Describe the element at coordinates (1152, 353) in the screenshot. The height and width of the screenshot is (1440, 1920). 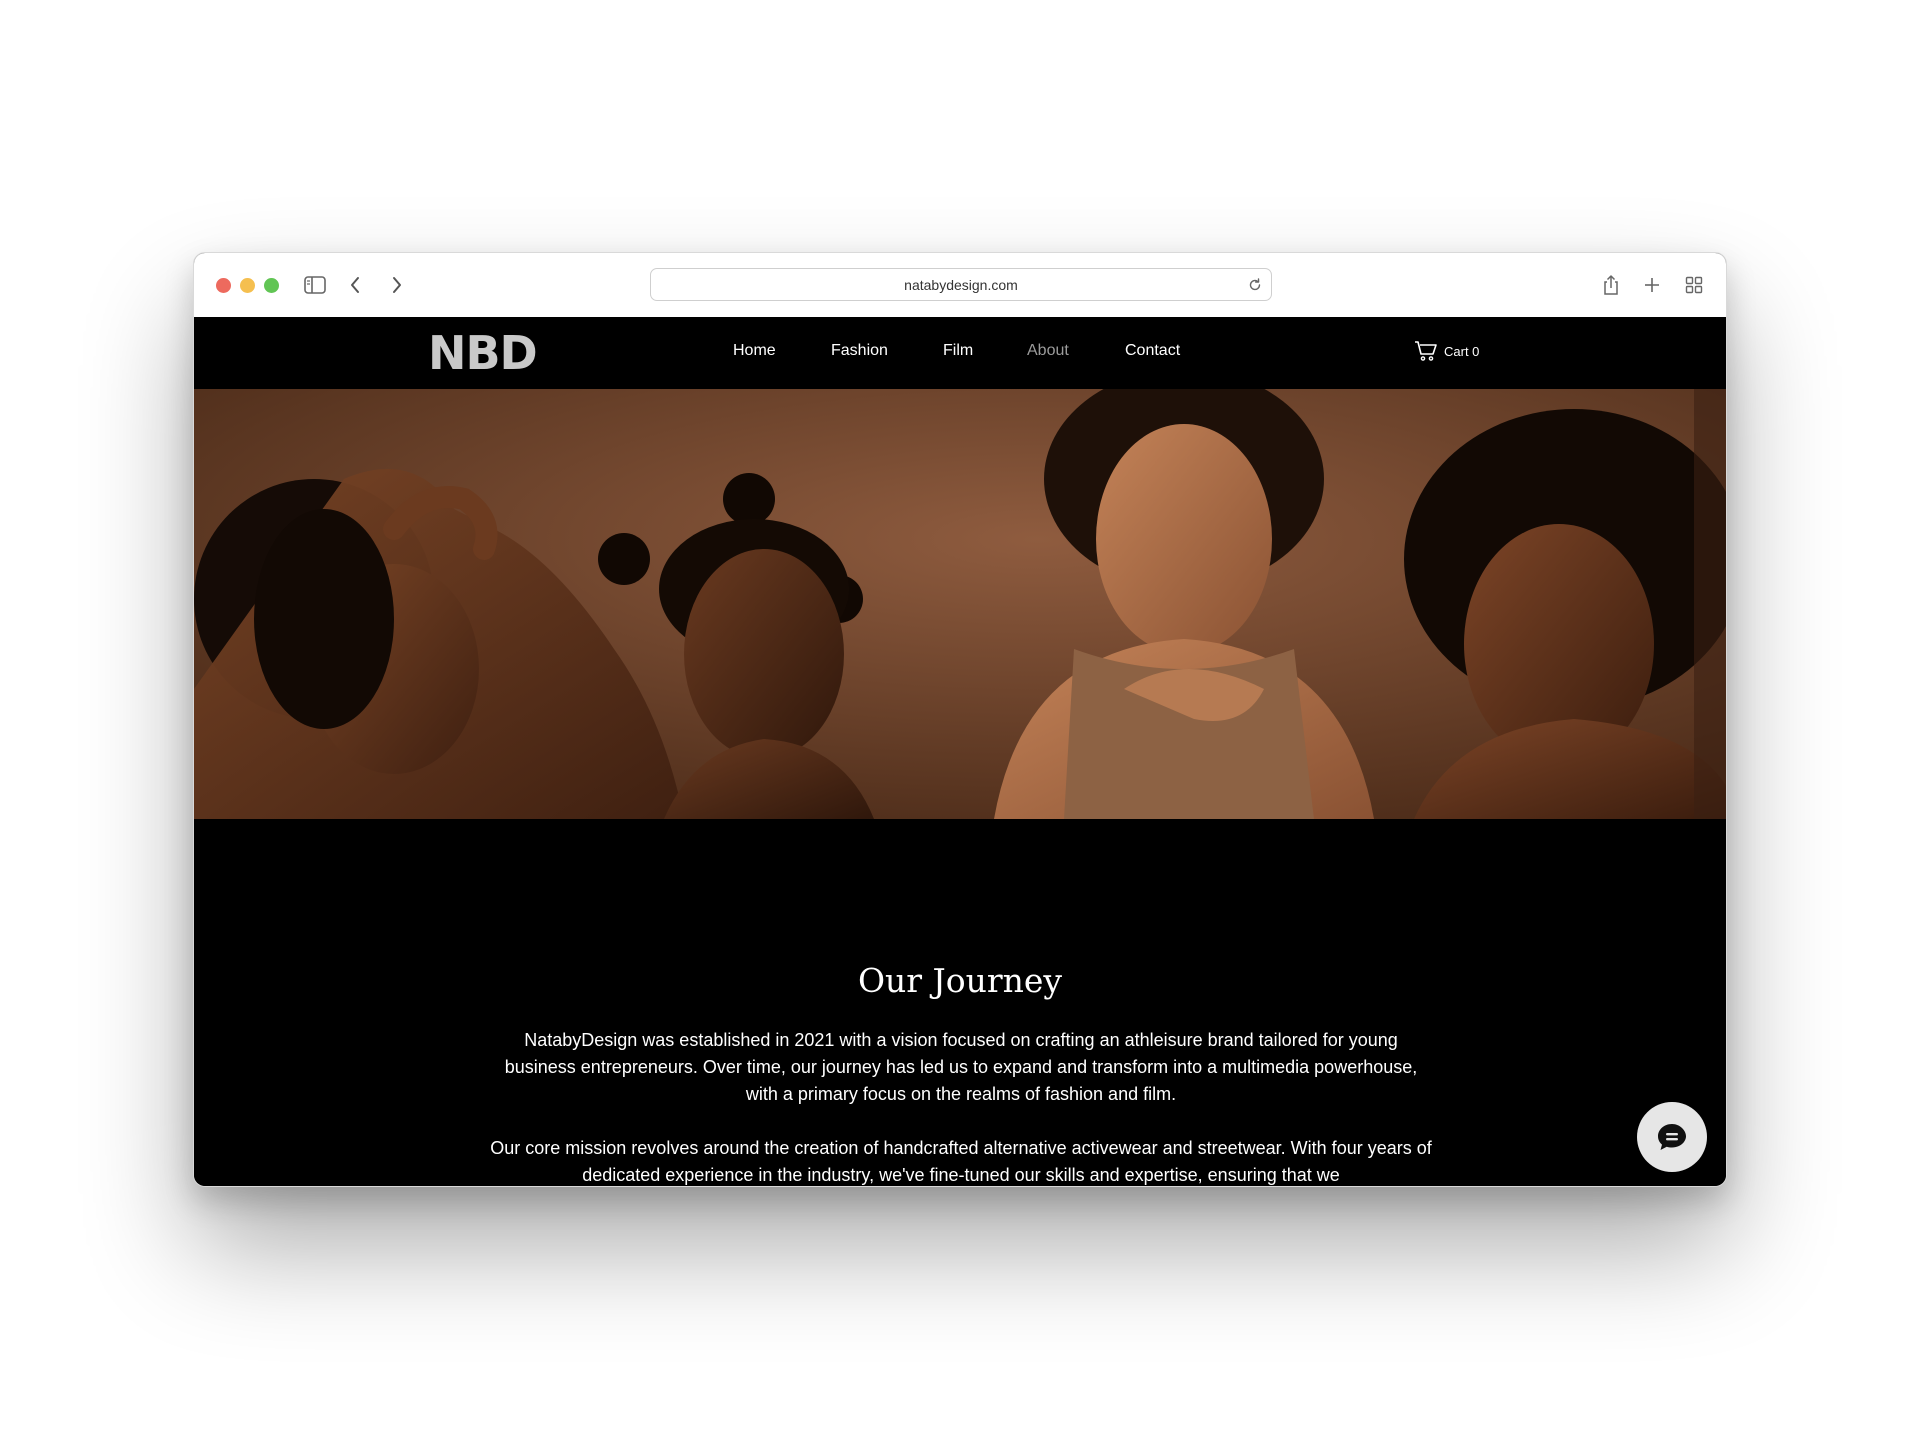
I see `nav-contact: Contact` at that location.